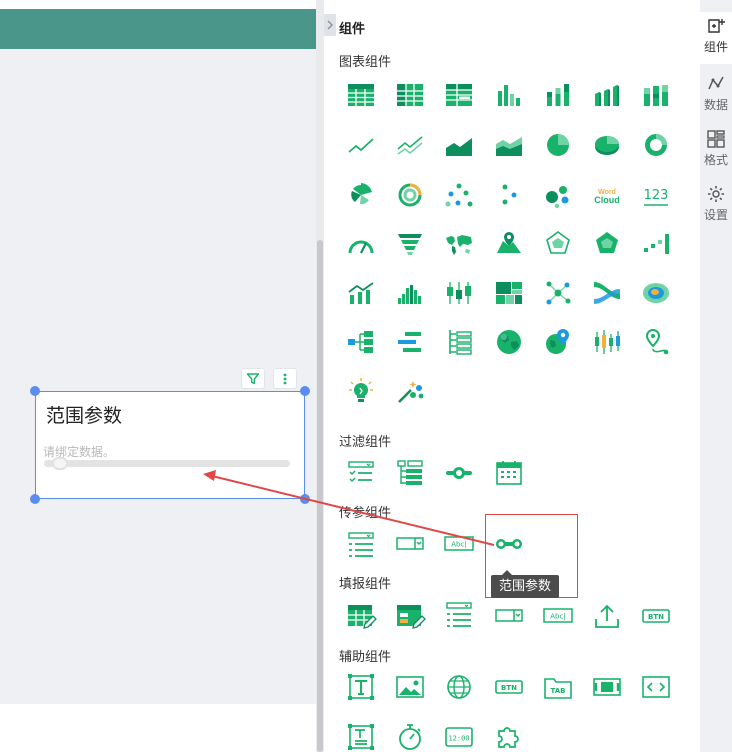  What do you see at coordinates (459, 544) in the screenshot?
I see `param-text-input-button: Abc|` at bounding box center [459, 544].